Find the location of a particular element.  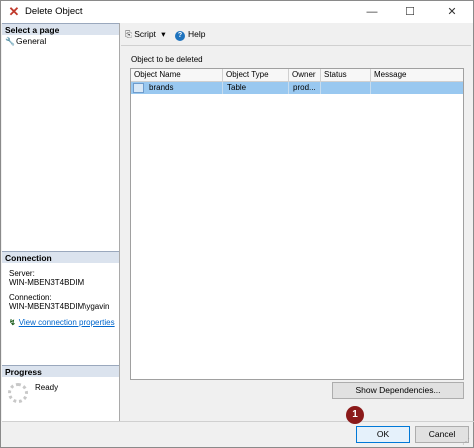

column-header-status: Status is located at coordinates (346, 75).